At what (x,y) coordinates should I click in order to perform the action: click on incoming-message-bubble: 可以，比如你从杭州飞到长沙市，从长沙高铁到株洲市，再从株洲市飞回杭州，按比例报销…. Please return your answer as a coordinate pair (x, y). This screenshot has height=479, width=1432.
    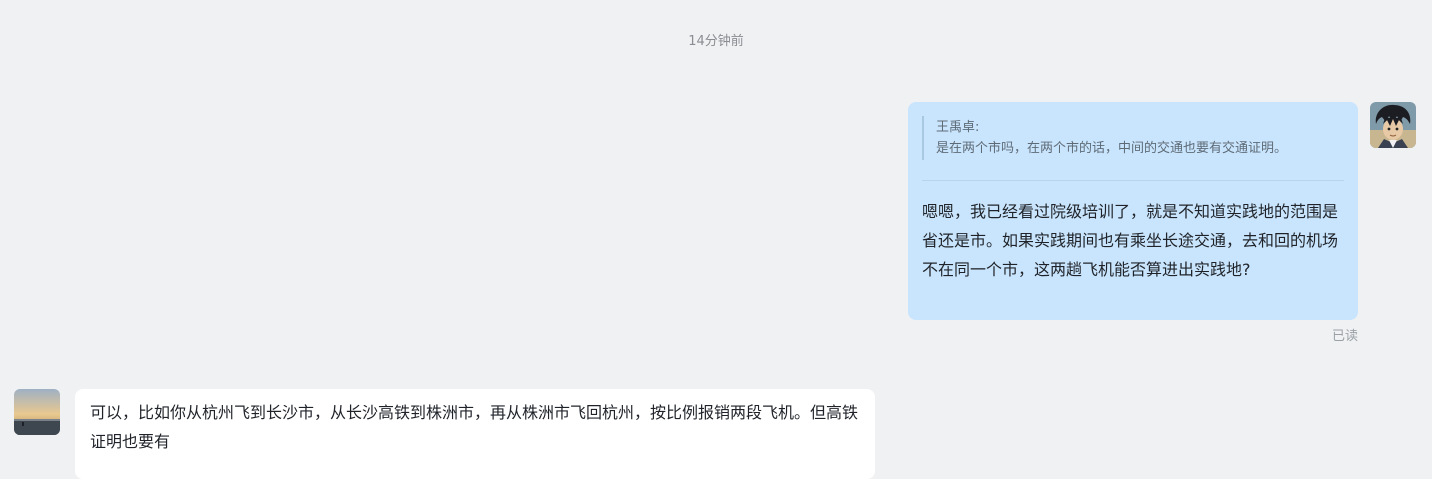
    Looking at the image, I should click on (475, 434).